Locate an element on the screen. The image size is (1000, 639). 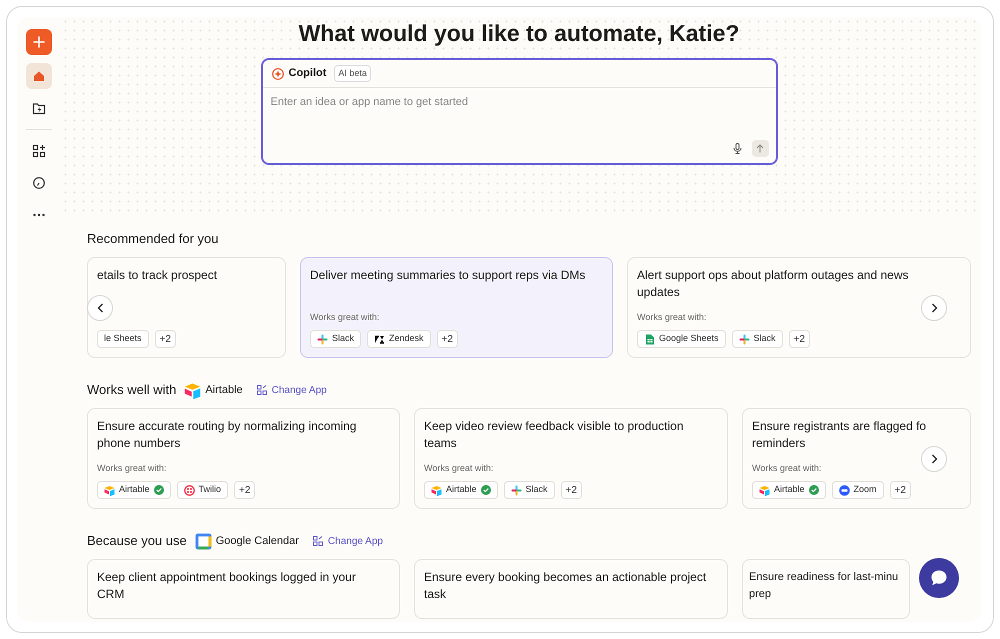
clock-icon is located at coordinates (39, 183).